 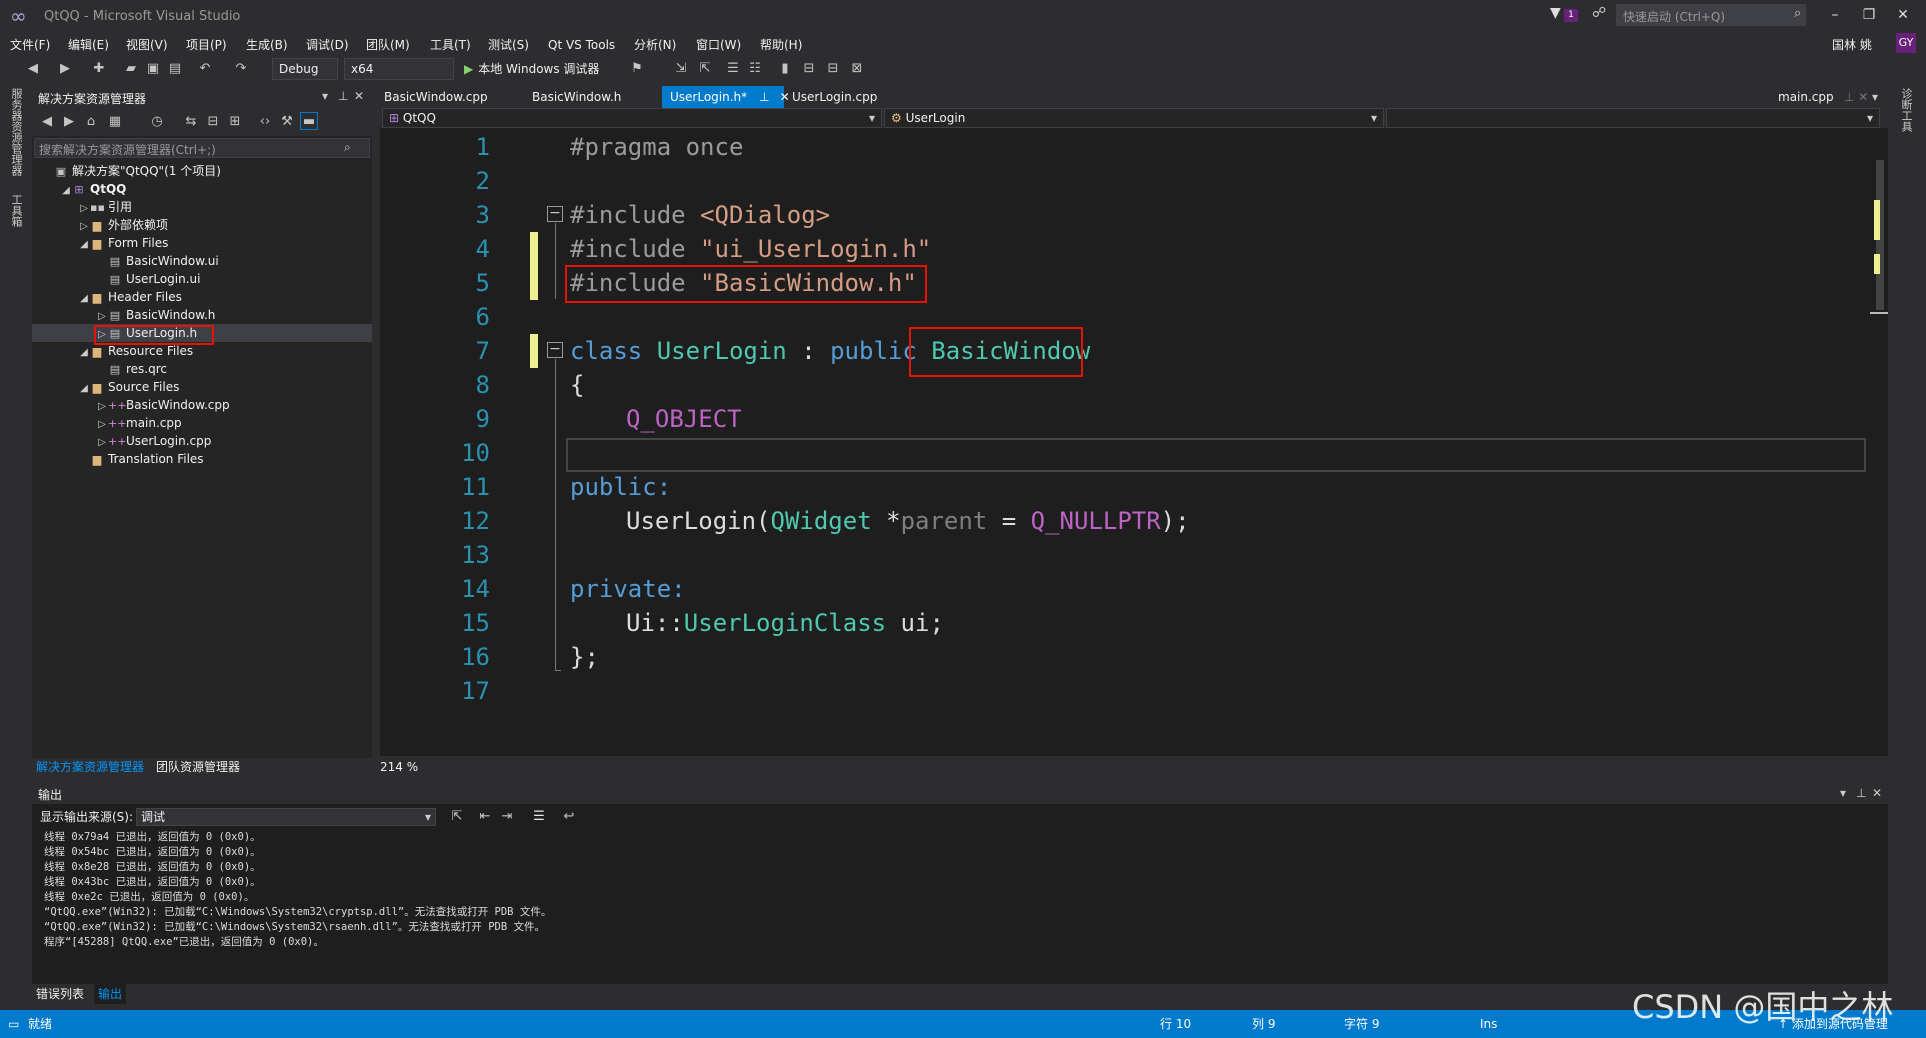 I want to click on tab-team-explorer: 团队资源管理器, so click(x=198, y=767).